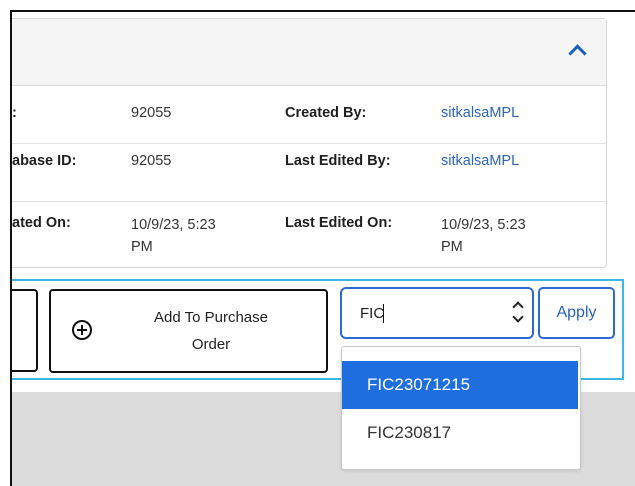 Image resolution: width=635 pixels, height=486 pixels. Describe the element at coordinates (309, 52) in the screenshot. I see `details-card-header` at that location.